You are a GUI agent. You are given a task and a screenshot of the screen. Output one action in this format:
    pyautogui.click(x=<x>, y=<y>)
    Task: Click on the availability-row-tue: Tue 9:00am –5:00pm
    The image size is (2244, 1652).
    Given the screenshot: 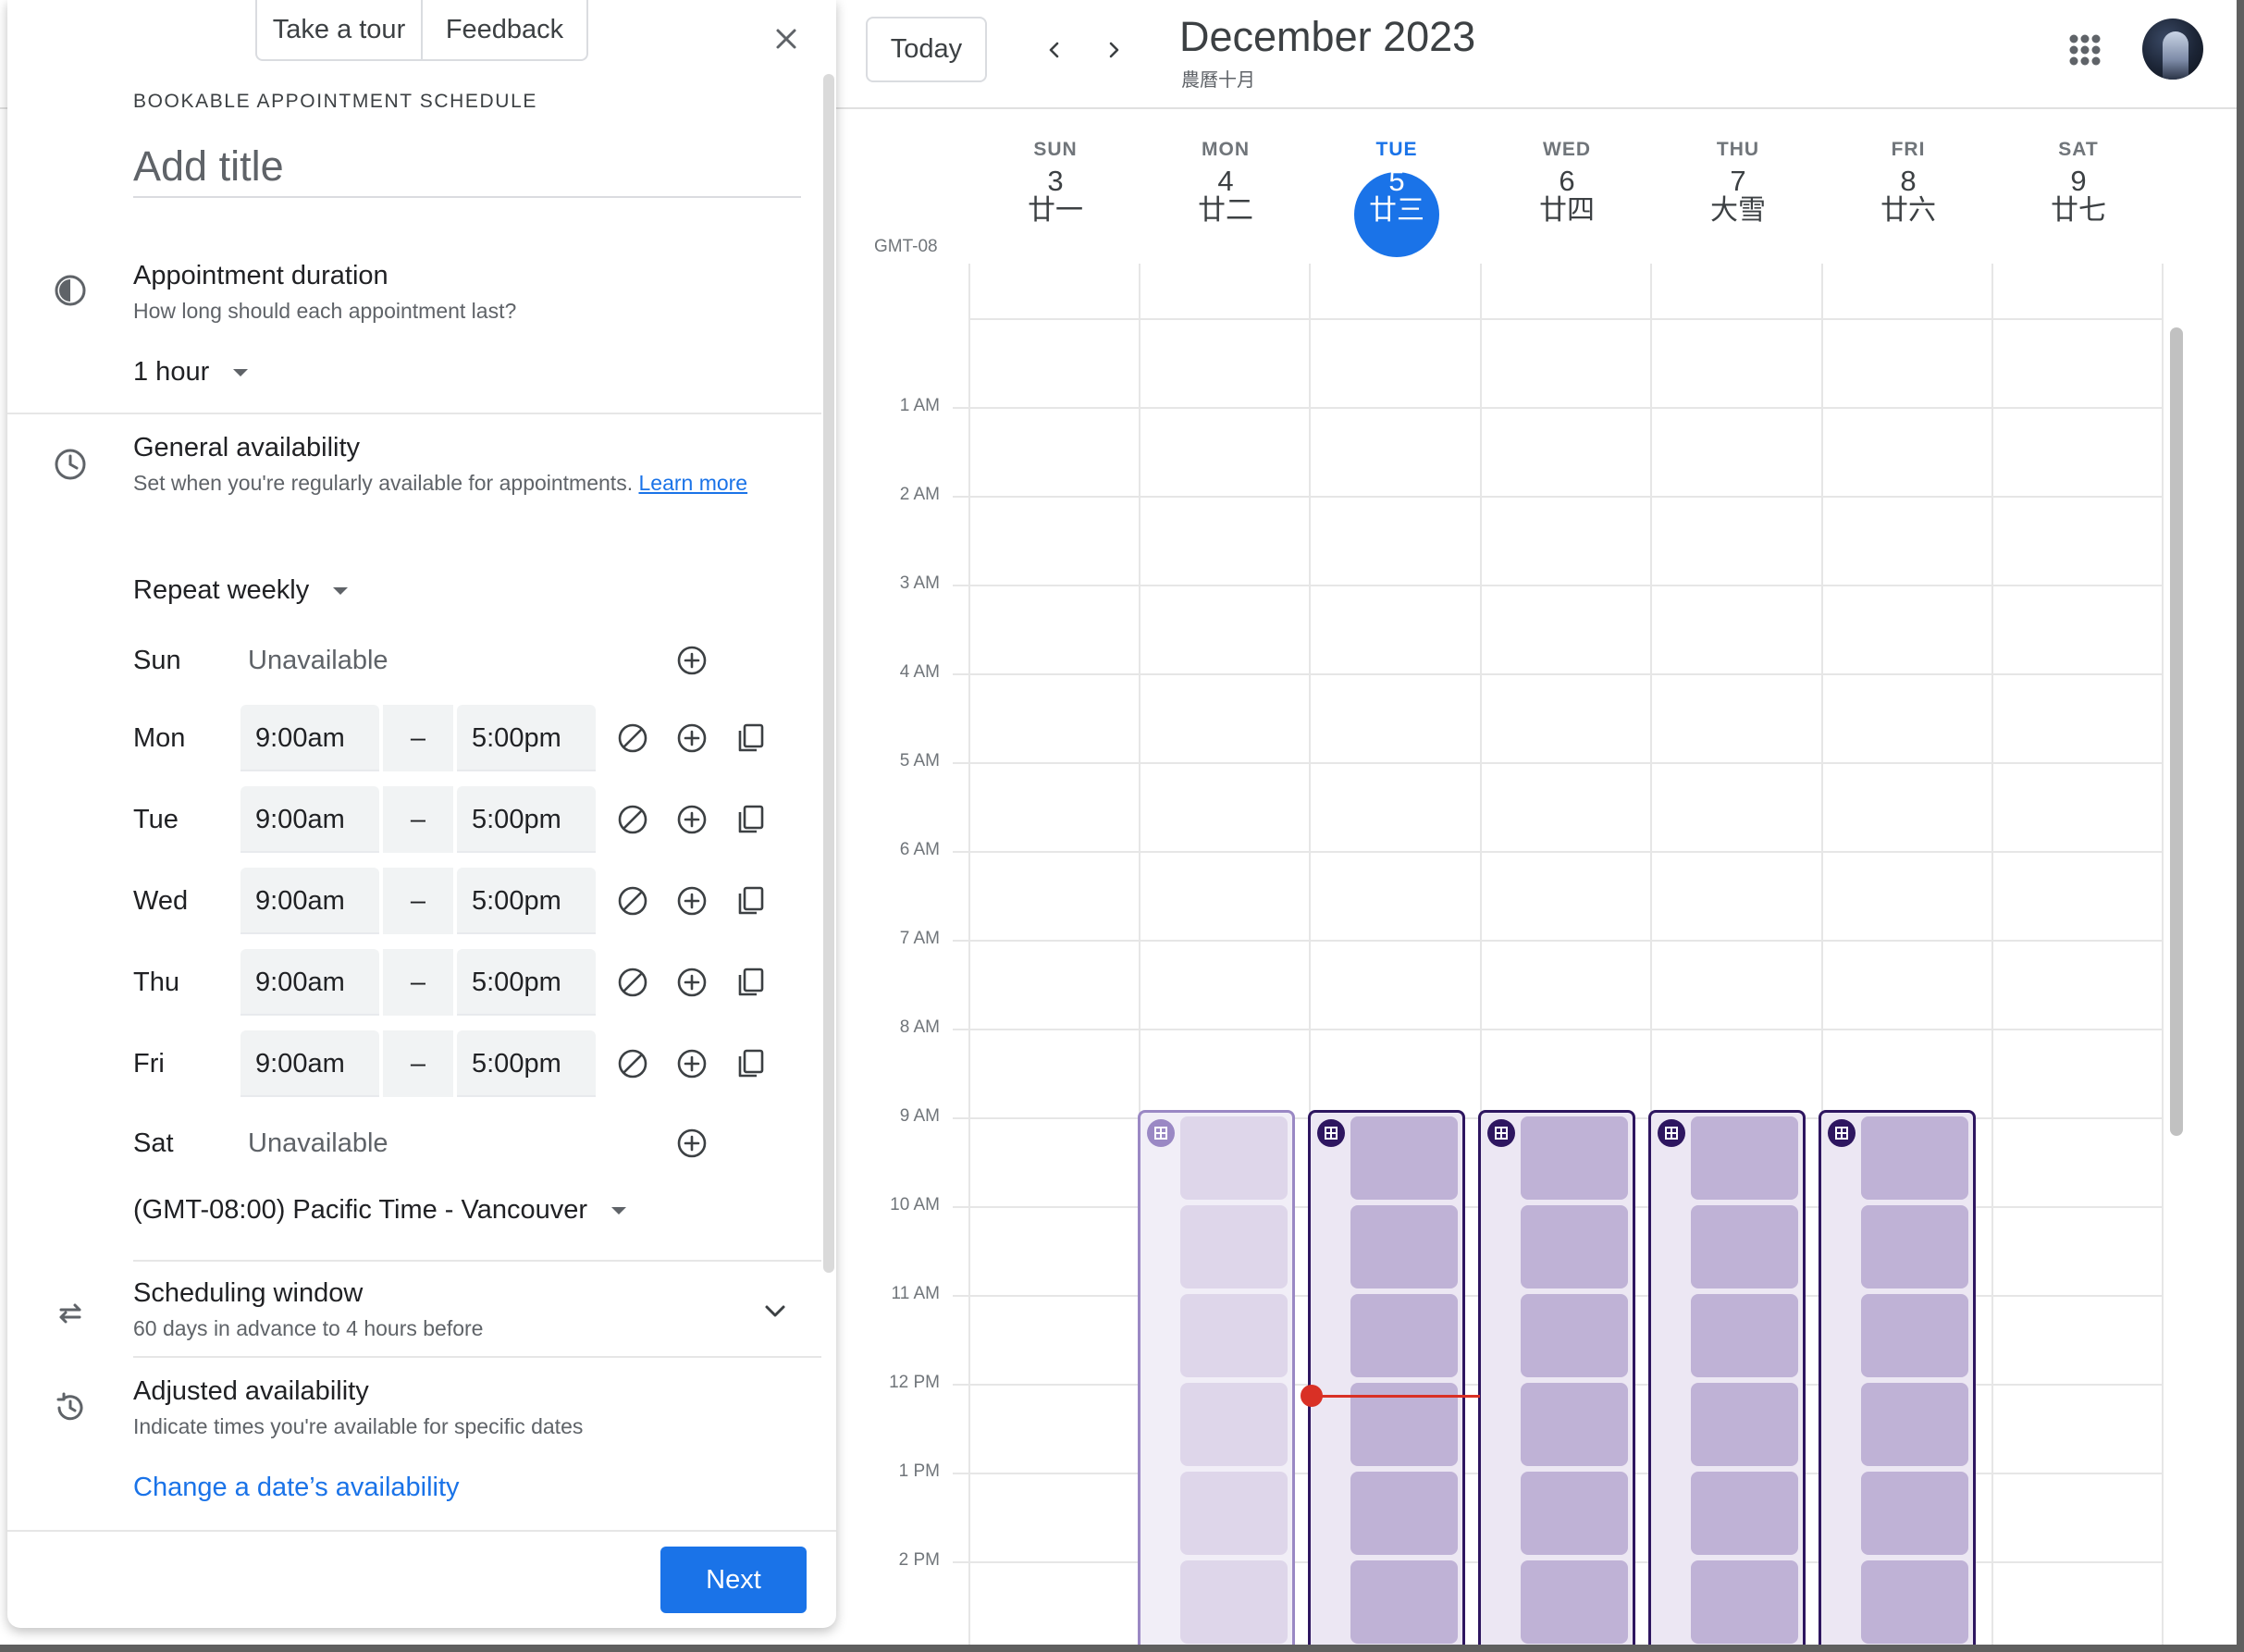 What is the action you would take?
    pyautogui.click(x=466, y=819)
    